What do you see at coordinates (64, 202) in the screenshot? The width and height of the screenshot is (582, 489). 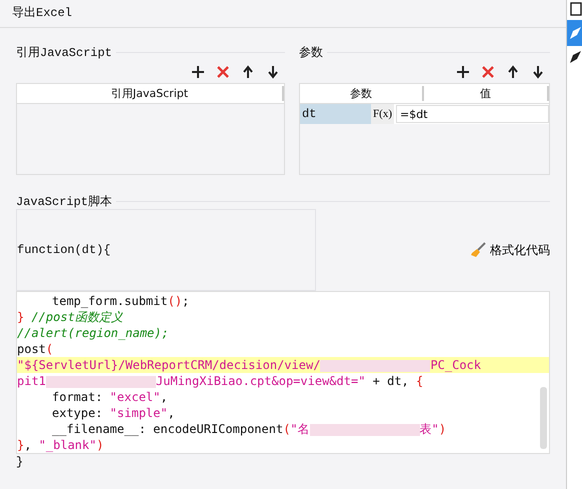 I see `section-title: JavaScript脚本` at bounding box center [64, 202].